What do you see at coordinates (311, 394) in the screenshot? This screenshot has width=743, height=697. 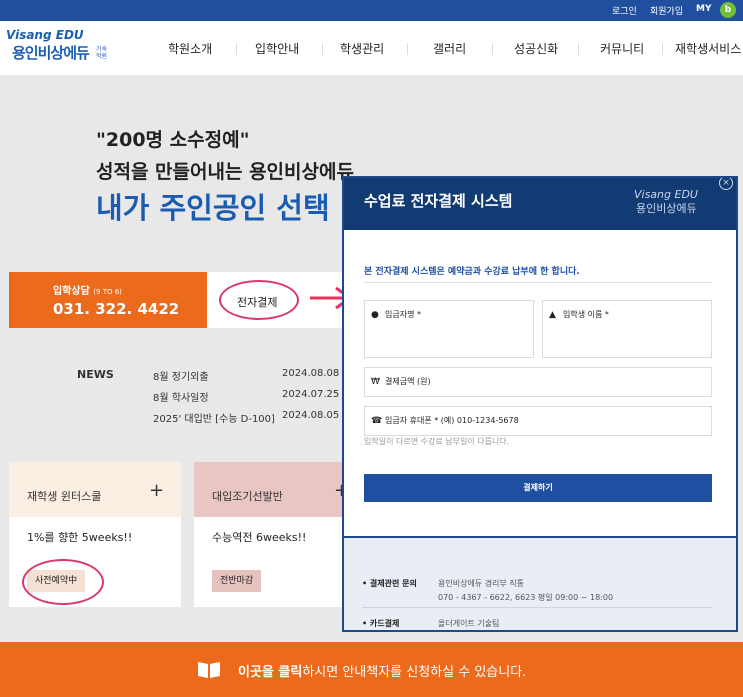 I see `news-date: 2024.07.25` at bounding box center [311, 394].